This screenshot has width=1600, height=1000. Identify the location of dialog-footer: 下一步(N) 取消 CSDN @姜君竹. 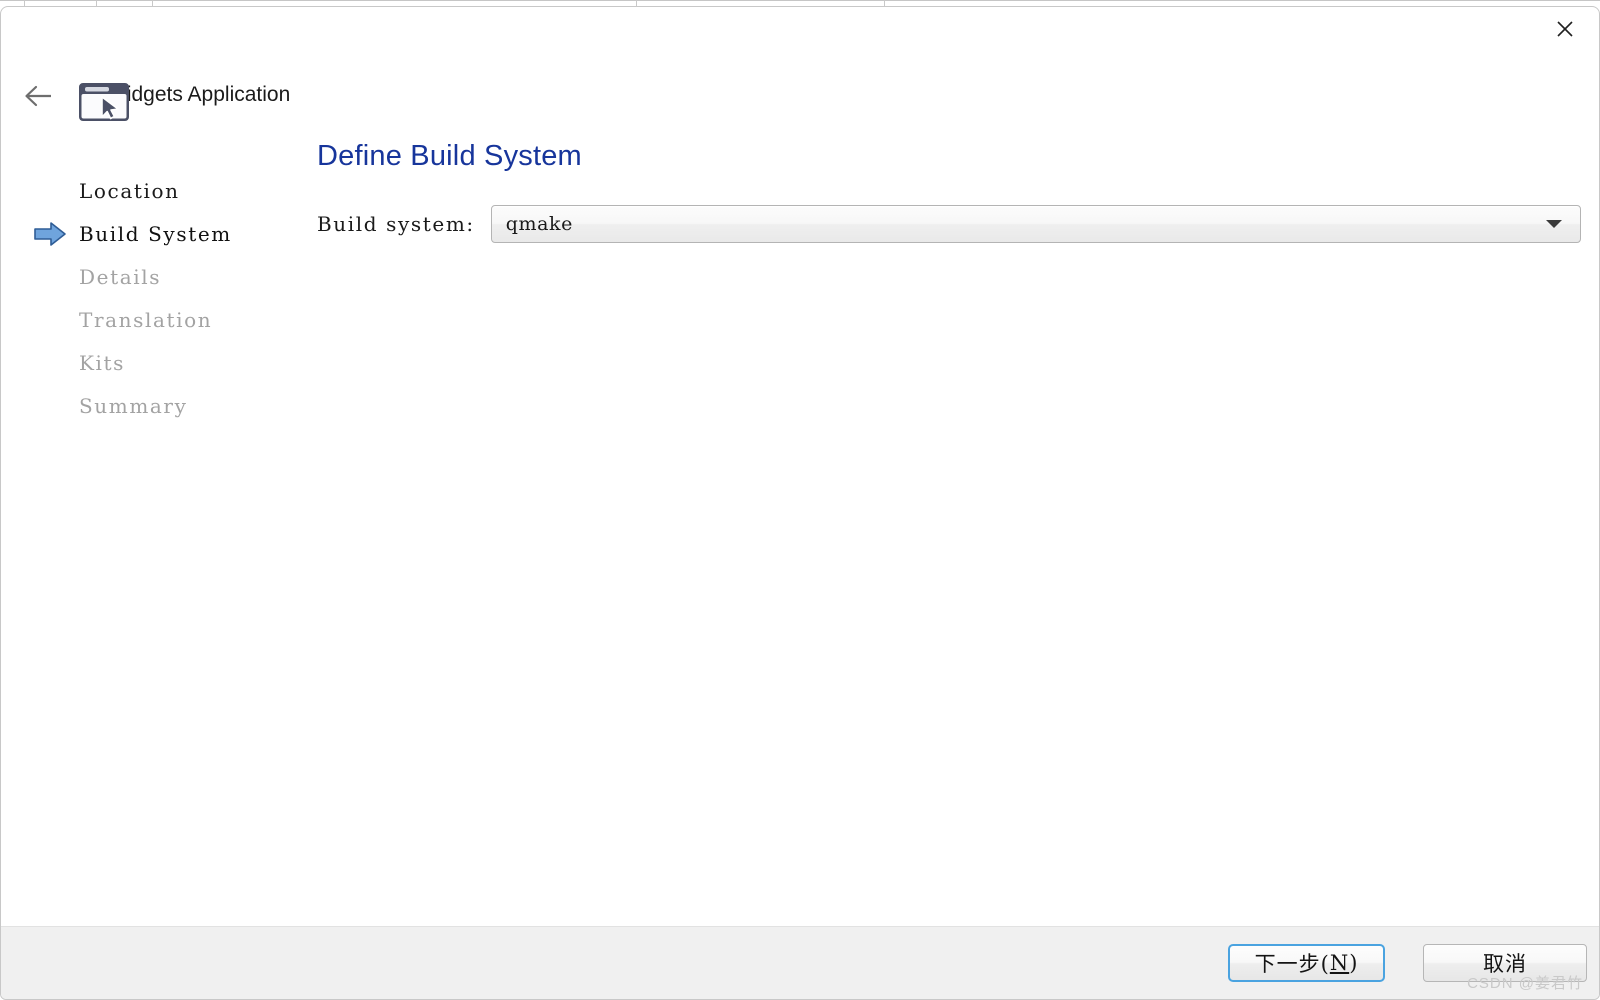
(800, 962).